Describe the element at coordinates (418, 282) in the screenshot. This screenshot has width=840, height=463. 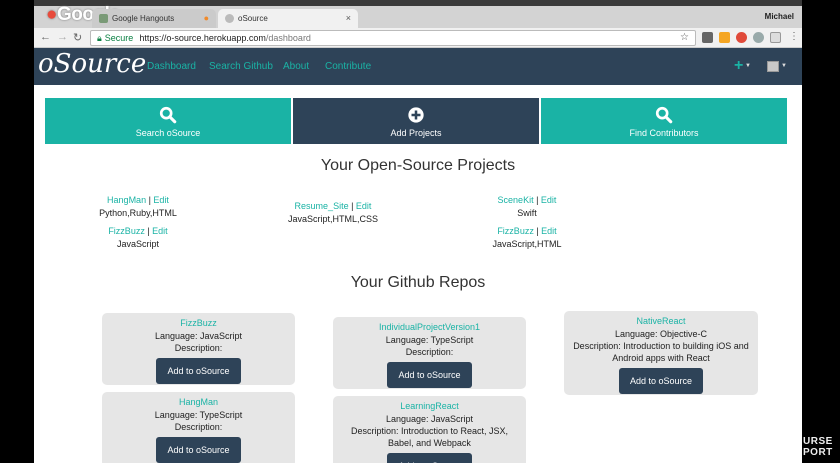
I see `repos-heading: Your Github Repos` at that location.